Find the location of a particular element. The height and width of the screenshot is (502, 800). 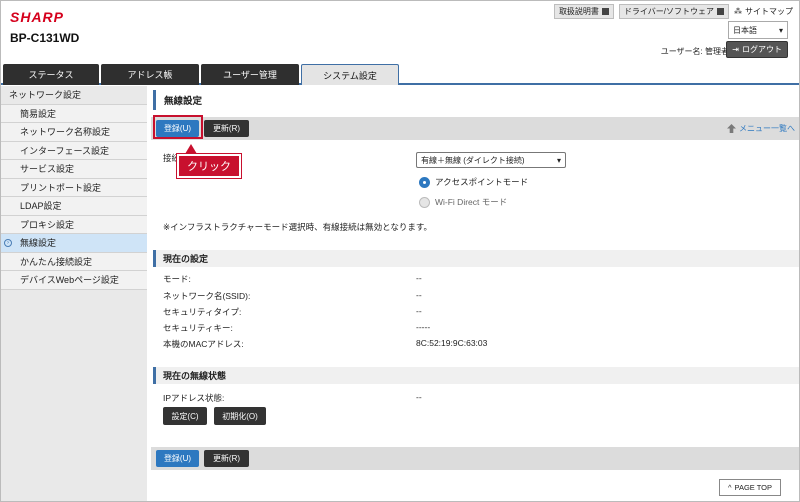

logout-label: ログアウト is located at coordinates (762, 49).